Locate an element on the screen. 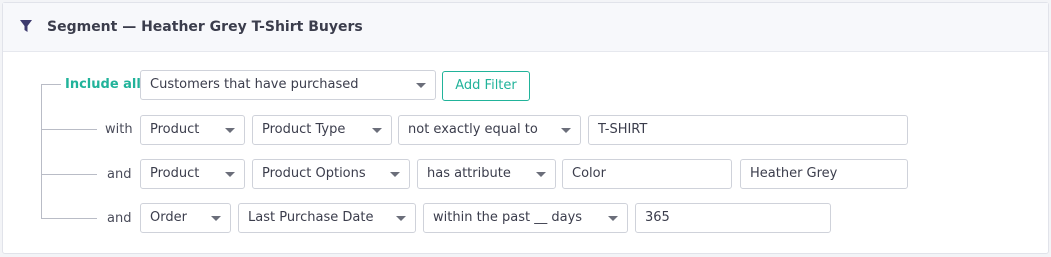 The width and height of the screenshot is (1051, 257). connector-label: with is located at coordinates (119, 129).